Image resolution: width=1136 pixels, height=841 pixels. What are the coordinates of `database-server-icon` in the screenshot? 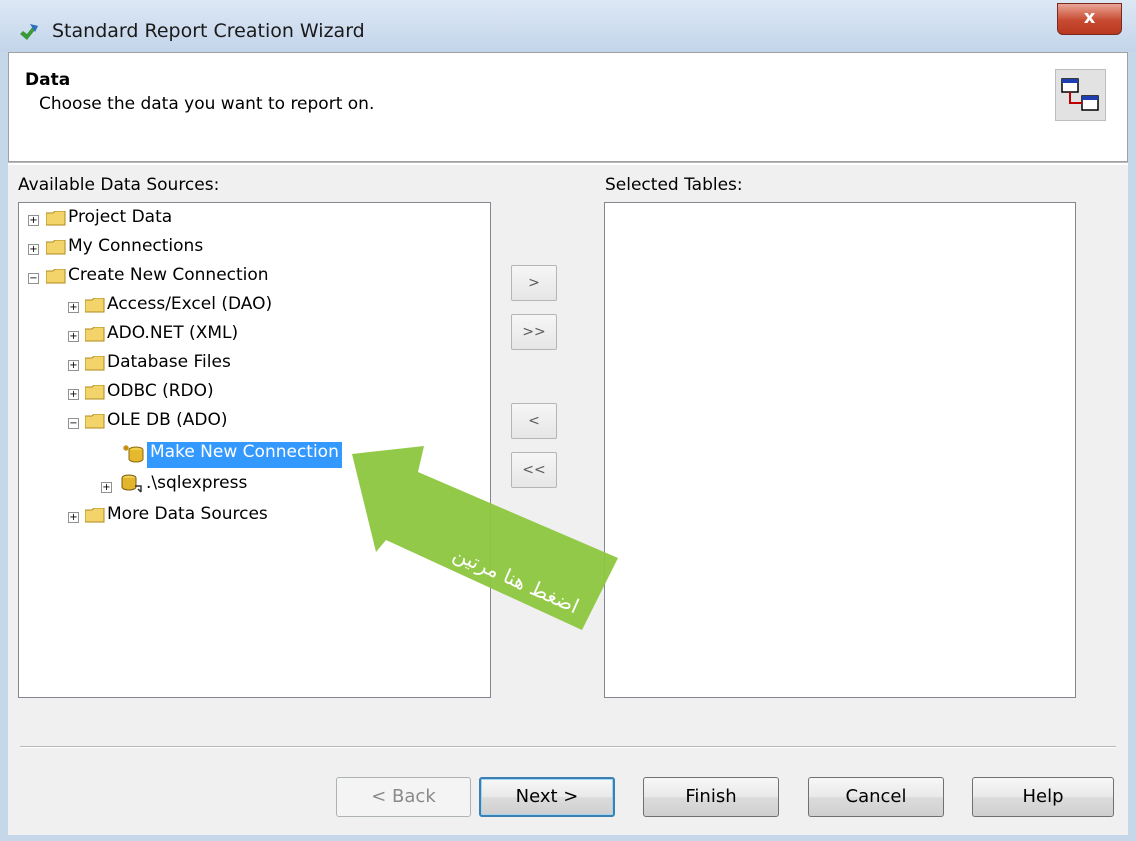 It's located at (131, 483).